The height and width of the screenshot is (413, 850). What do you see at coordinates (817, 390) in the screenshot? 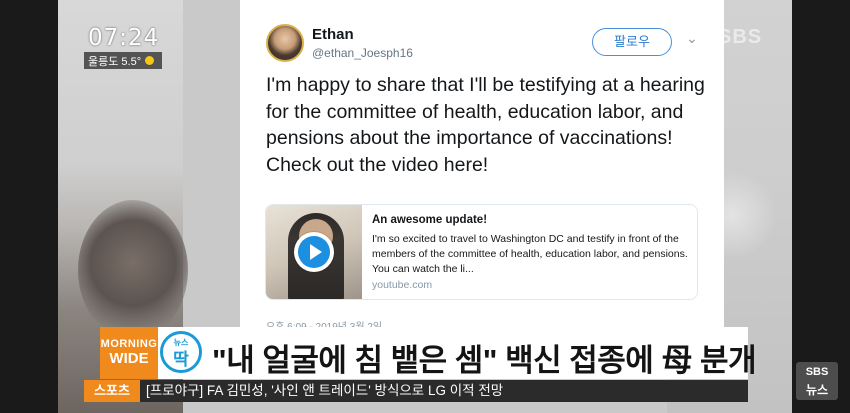
I see `sbs-news-logo-bottom: 뉴스` at bounding box center [817, 390].